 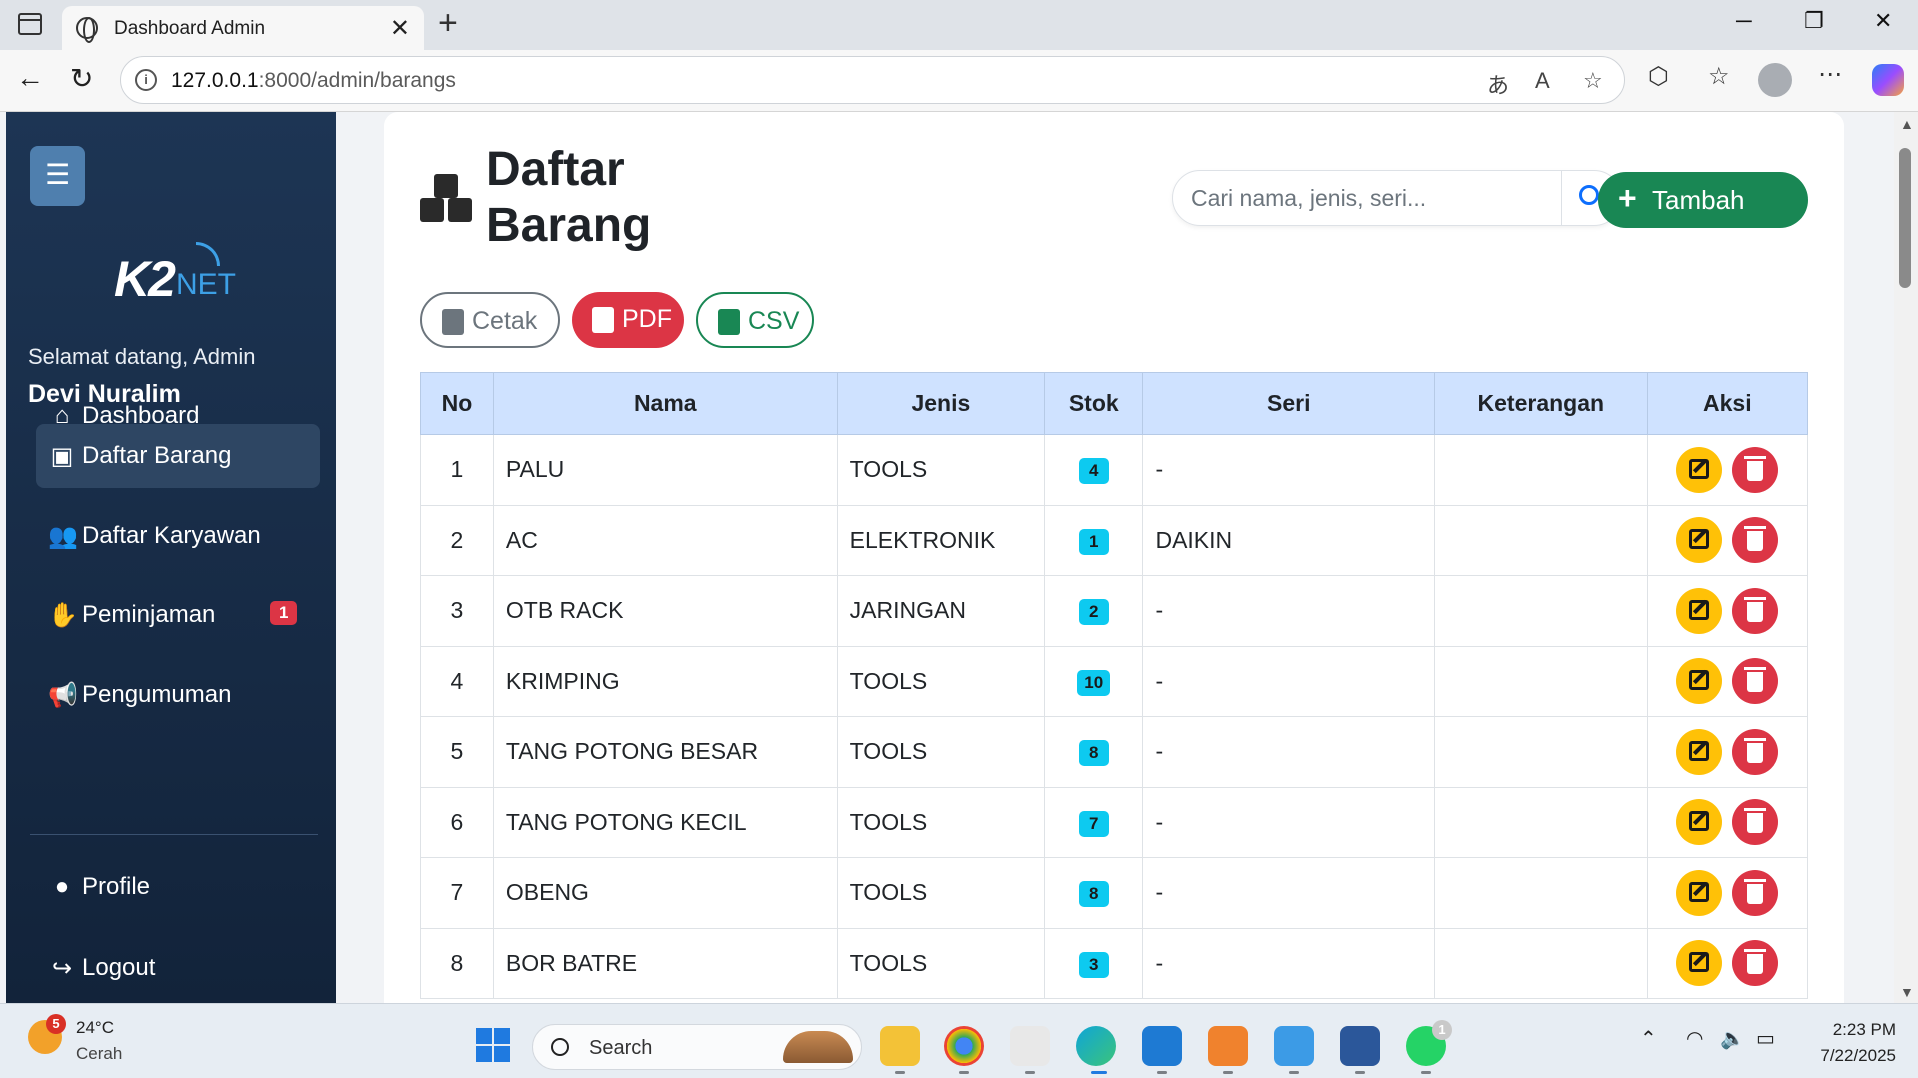 What do you see at coordinates (1360, 1046) in the screenshot?
I see `word-icon` at bounding box center [1360, 1046].